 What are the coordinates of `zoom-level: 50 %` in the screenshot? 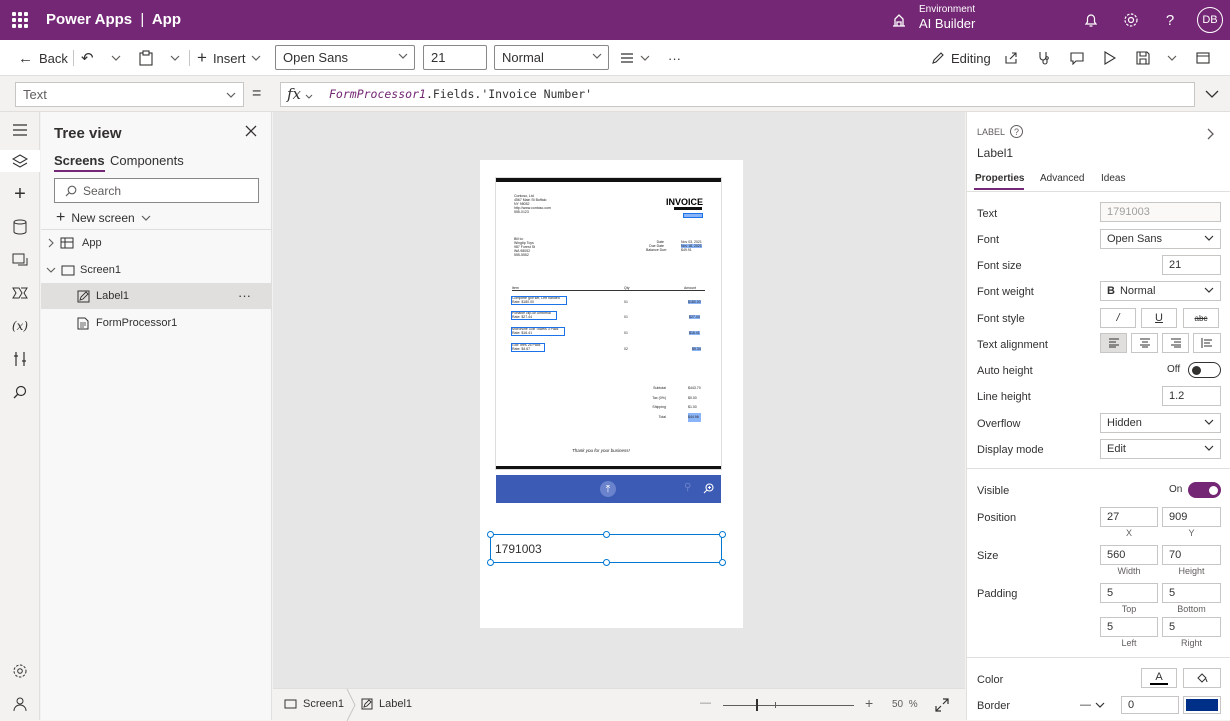 It's located at (905, 704).